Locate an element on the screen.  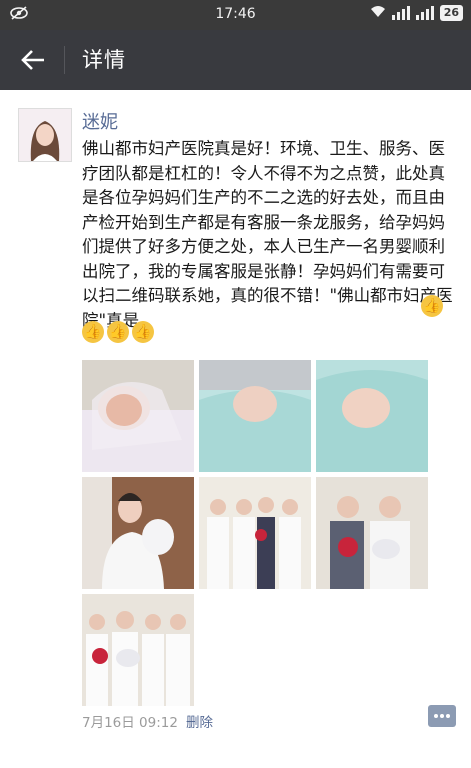
comment-button is located at coordinates (442, 716).